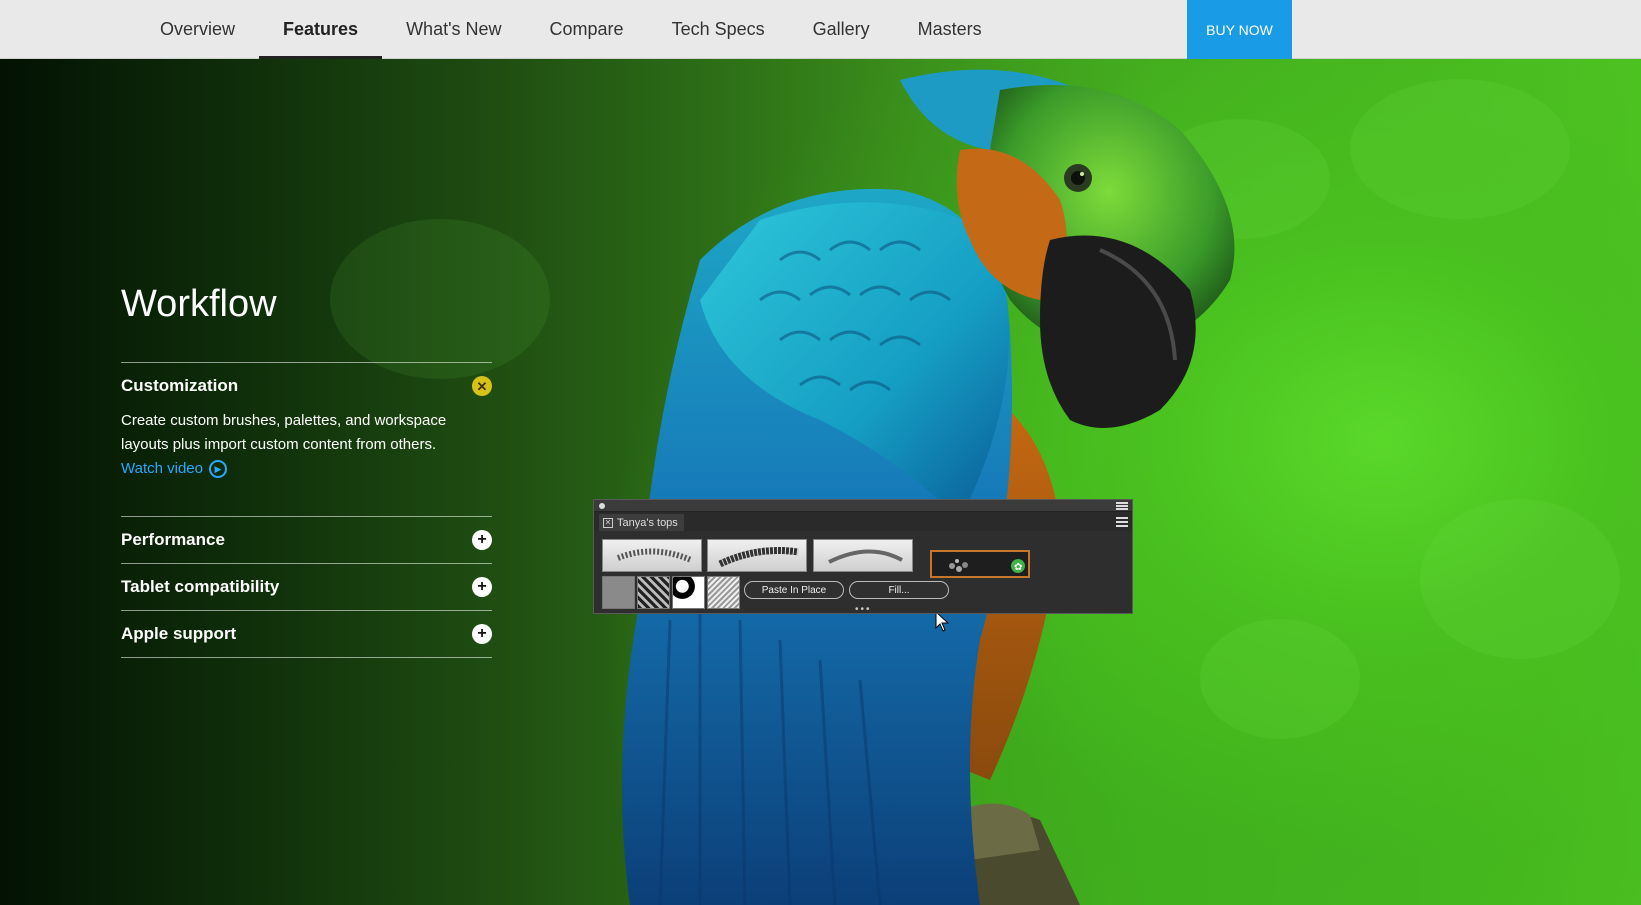  What do you see at coordinates (602, 506) in the screenshot?
I see `palette-close-dot-icon` at bounding box center [602, 506].